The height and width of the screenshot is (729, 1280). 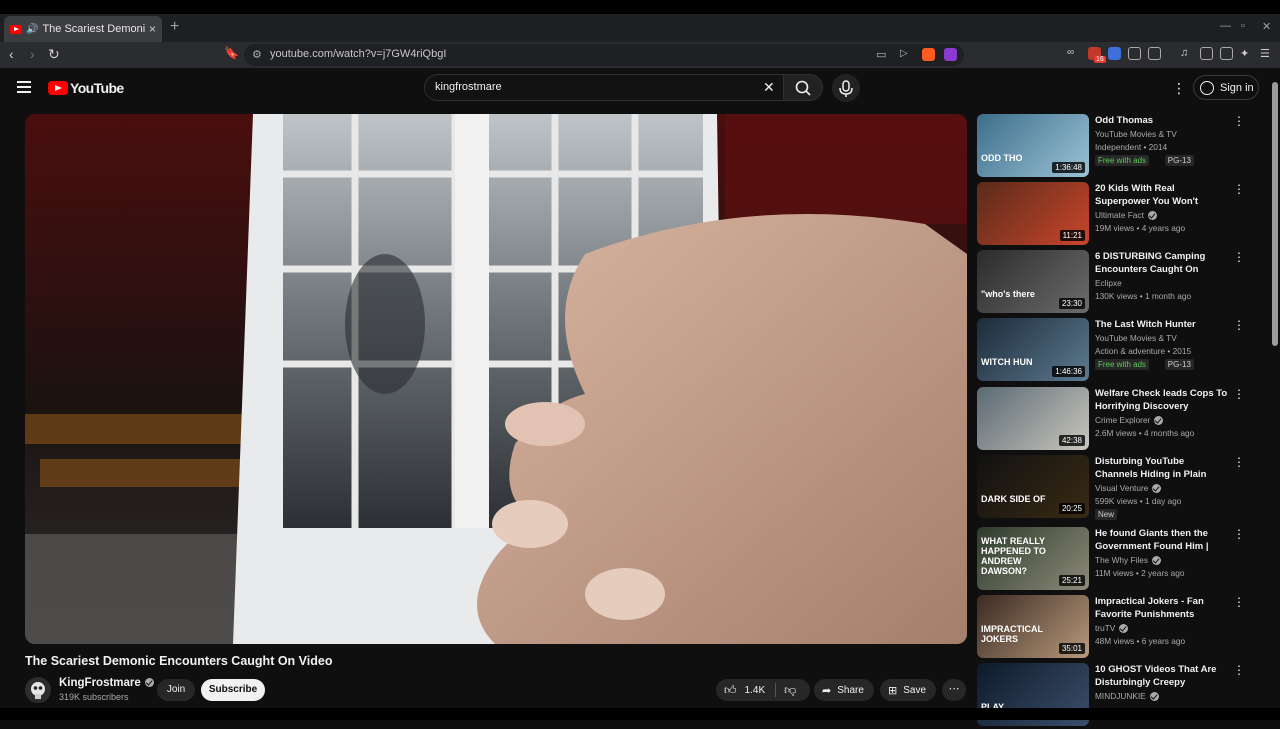 I want to click on maximize-icon: ▫, so click(x=1243, y=26).